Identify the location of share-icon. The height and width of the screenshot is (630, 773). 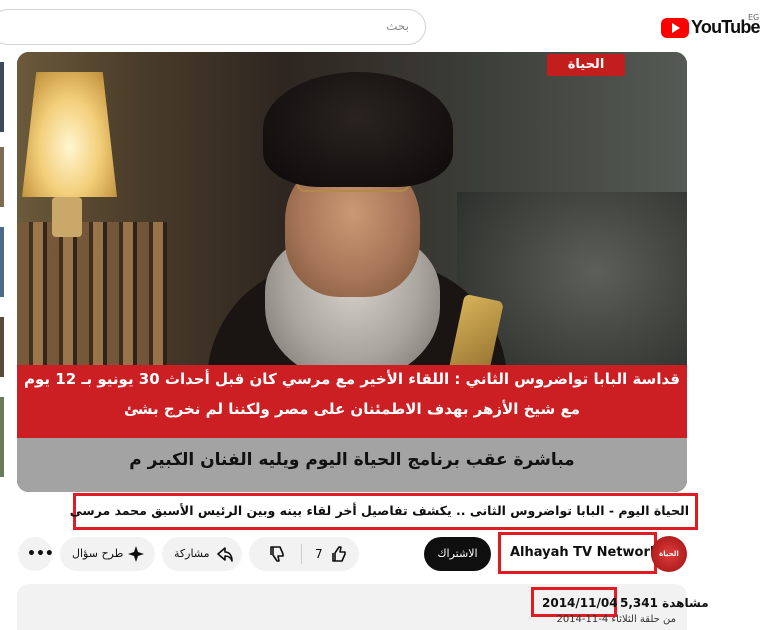
(225, 554).